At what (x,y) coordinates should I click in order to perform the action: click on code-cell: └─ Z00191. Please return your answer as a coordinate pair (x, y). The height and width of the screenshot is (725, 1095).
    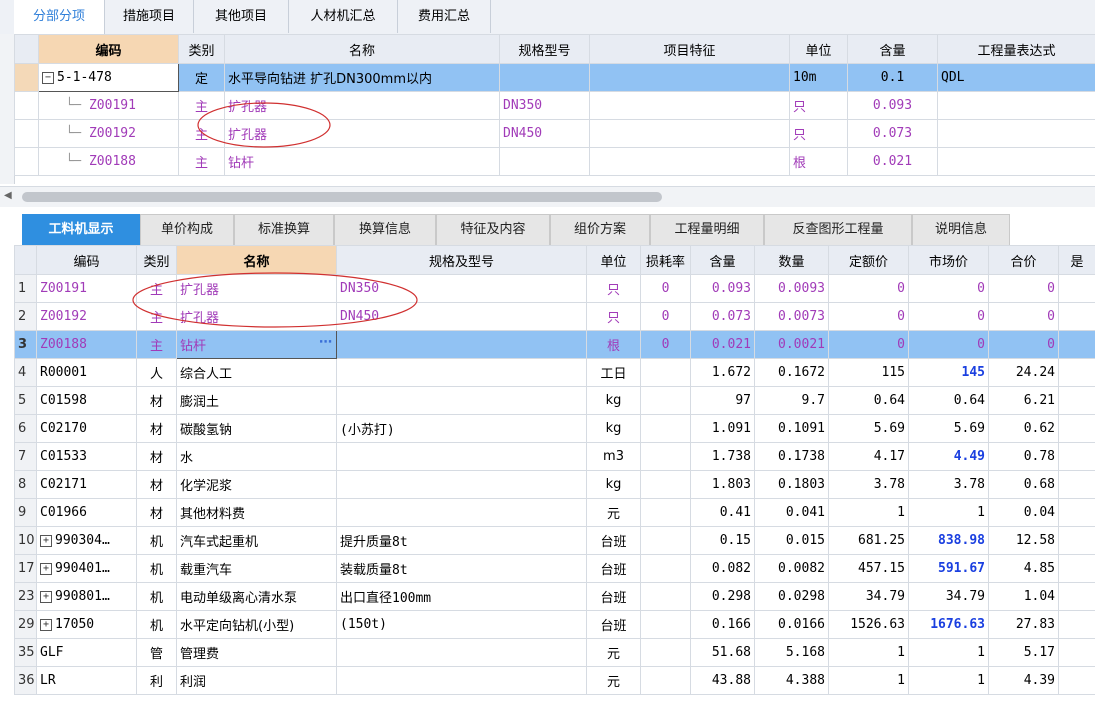
    Looking at the image, I should click on (108, 105).